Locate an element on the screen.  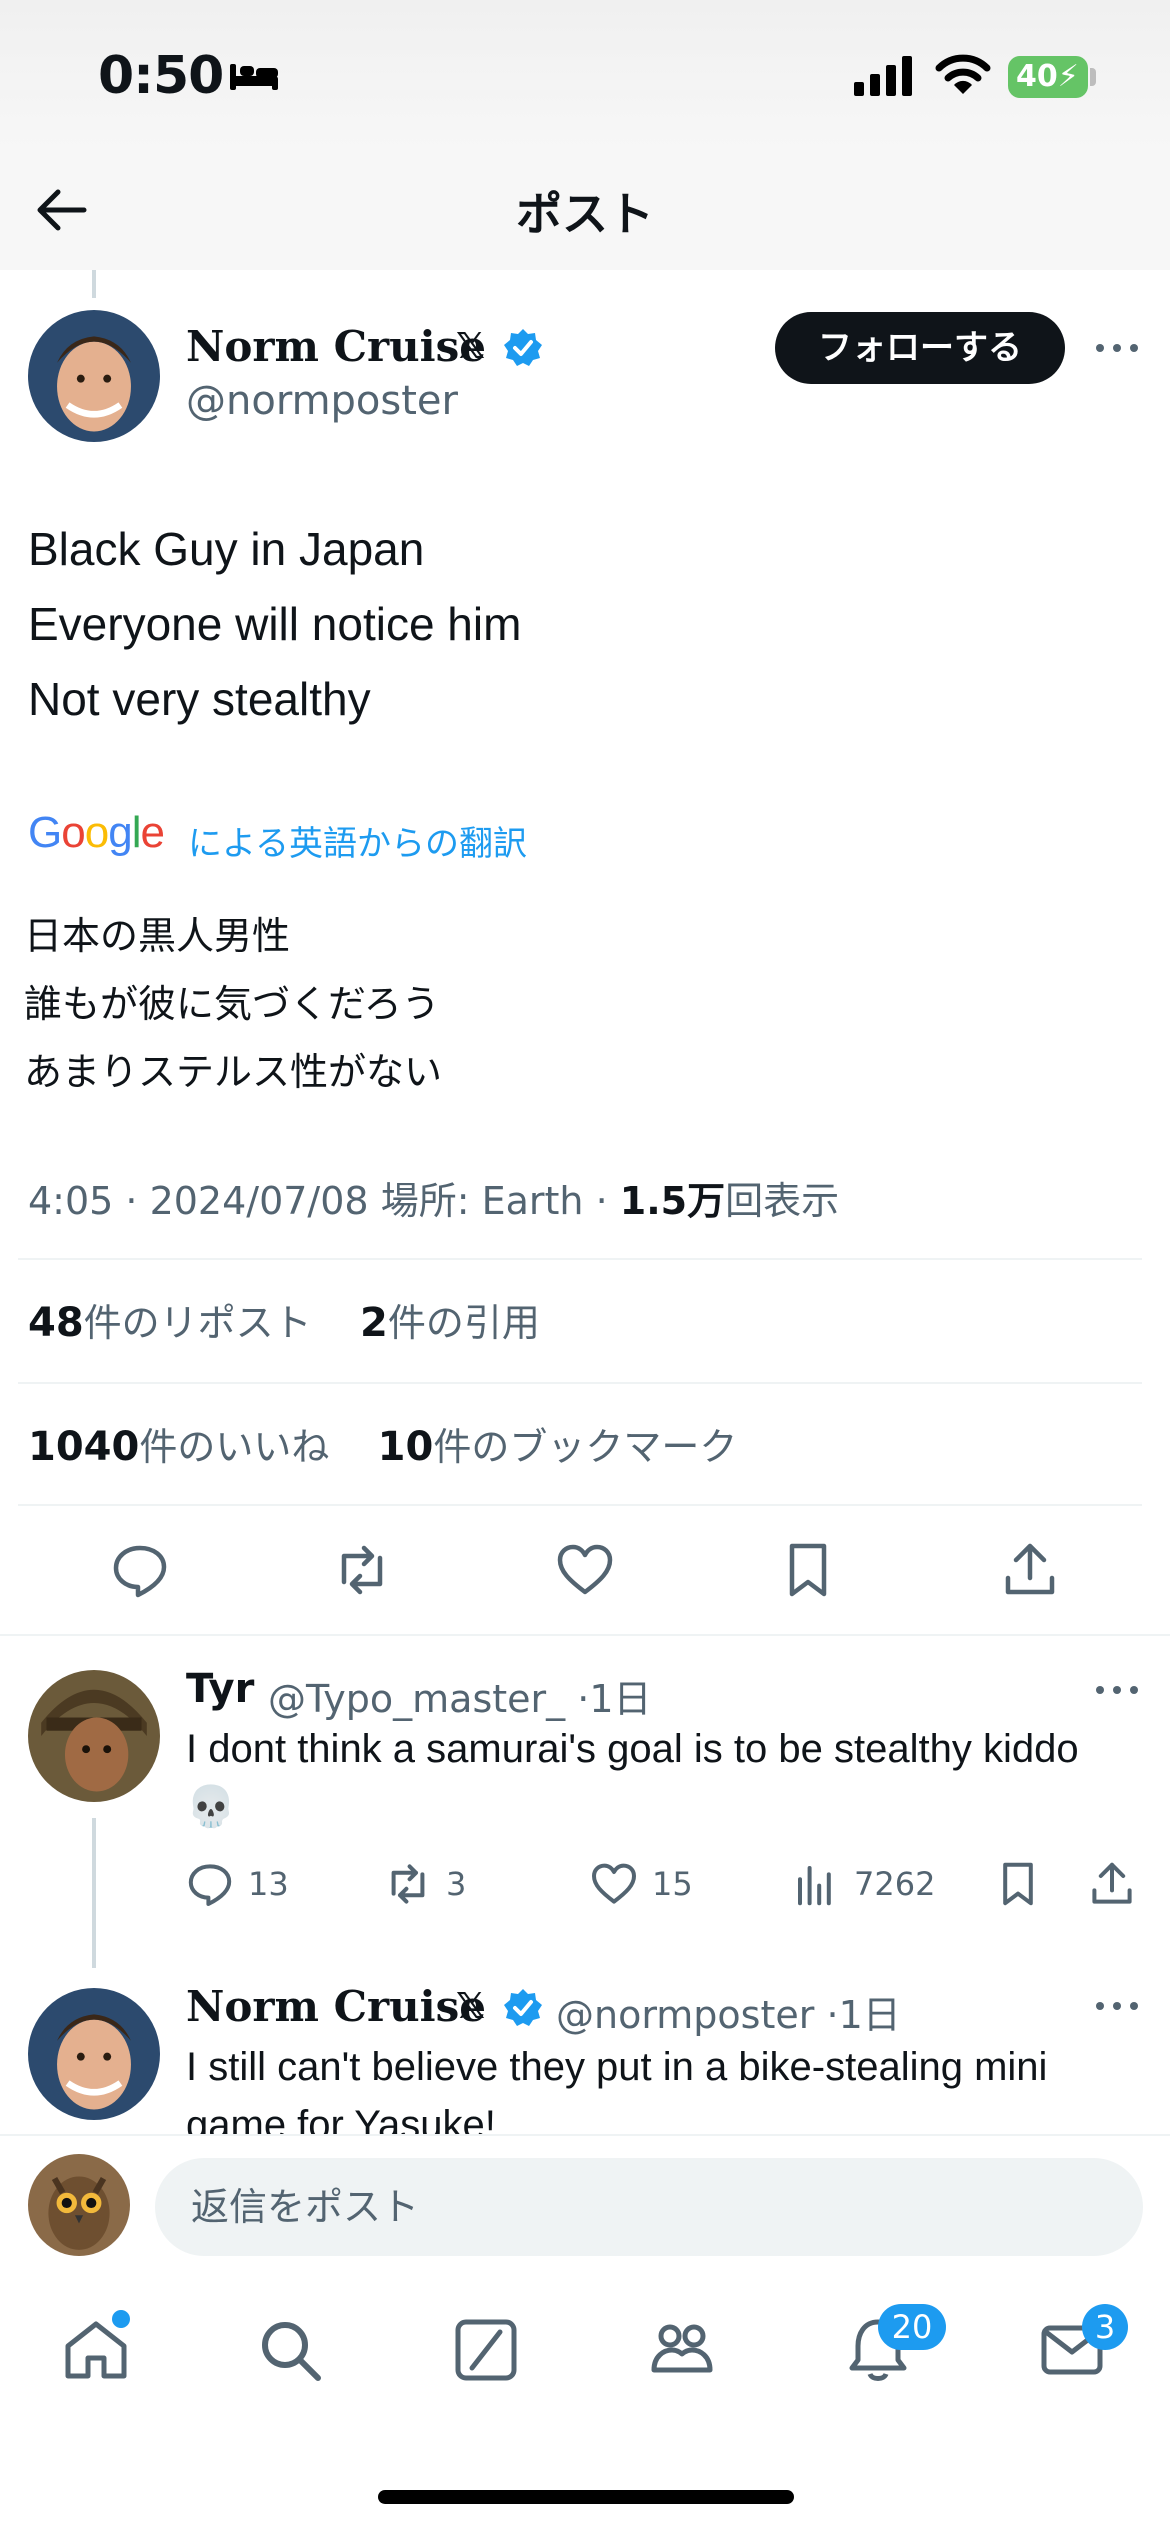
repost-stats: 48件のリポスト 2件の引用 is located at coordinates (284, 1319).